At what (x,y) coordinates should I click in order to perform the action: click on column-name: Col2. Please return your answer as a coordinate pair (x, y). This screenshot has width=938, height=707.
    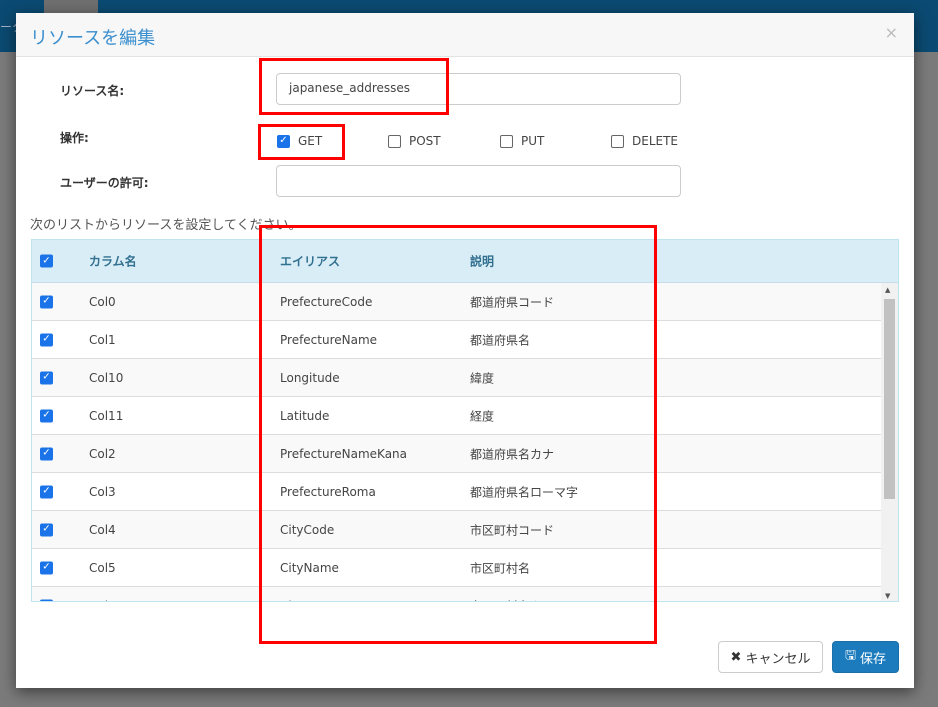
    Looking at the image, I should click on (102, 453).